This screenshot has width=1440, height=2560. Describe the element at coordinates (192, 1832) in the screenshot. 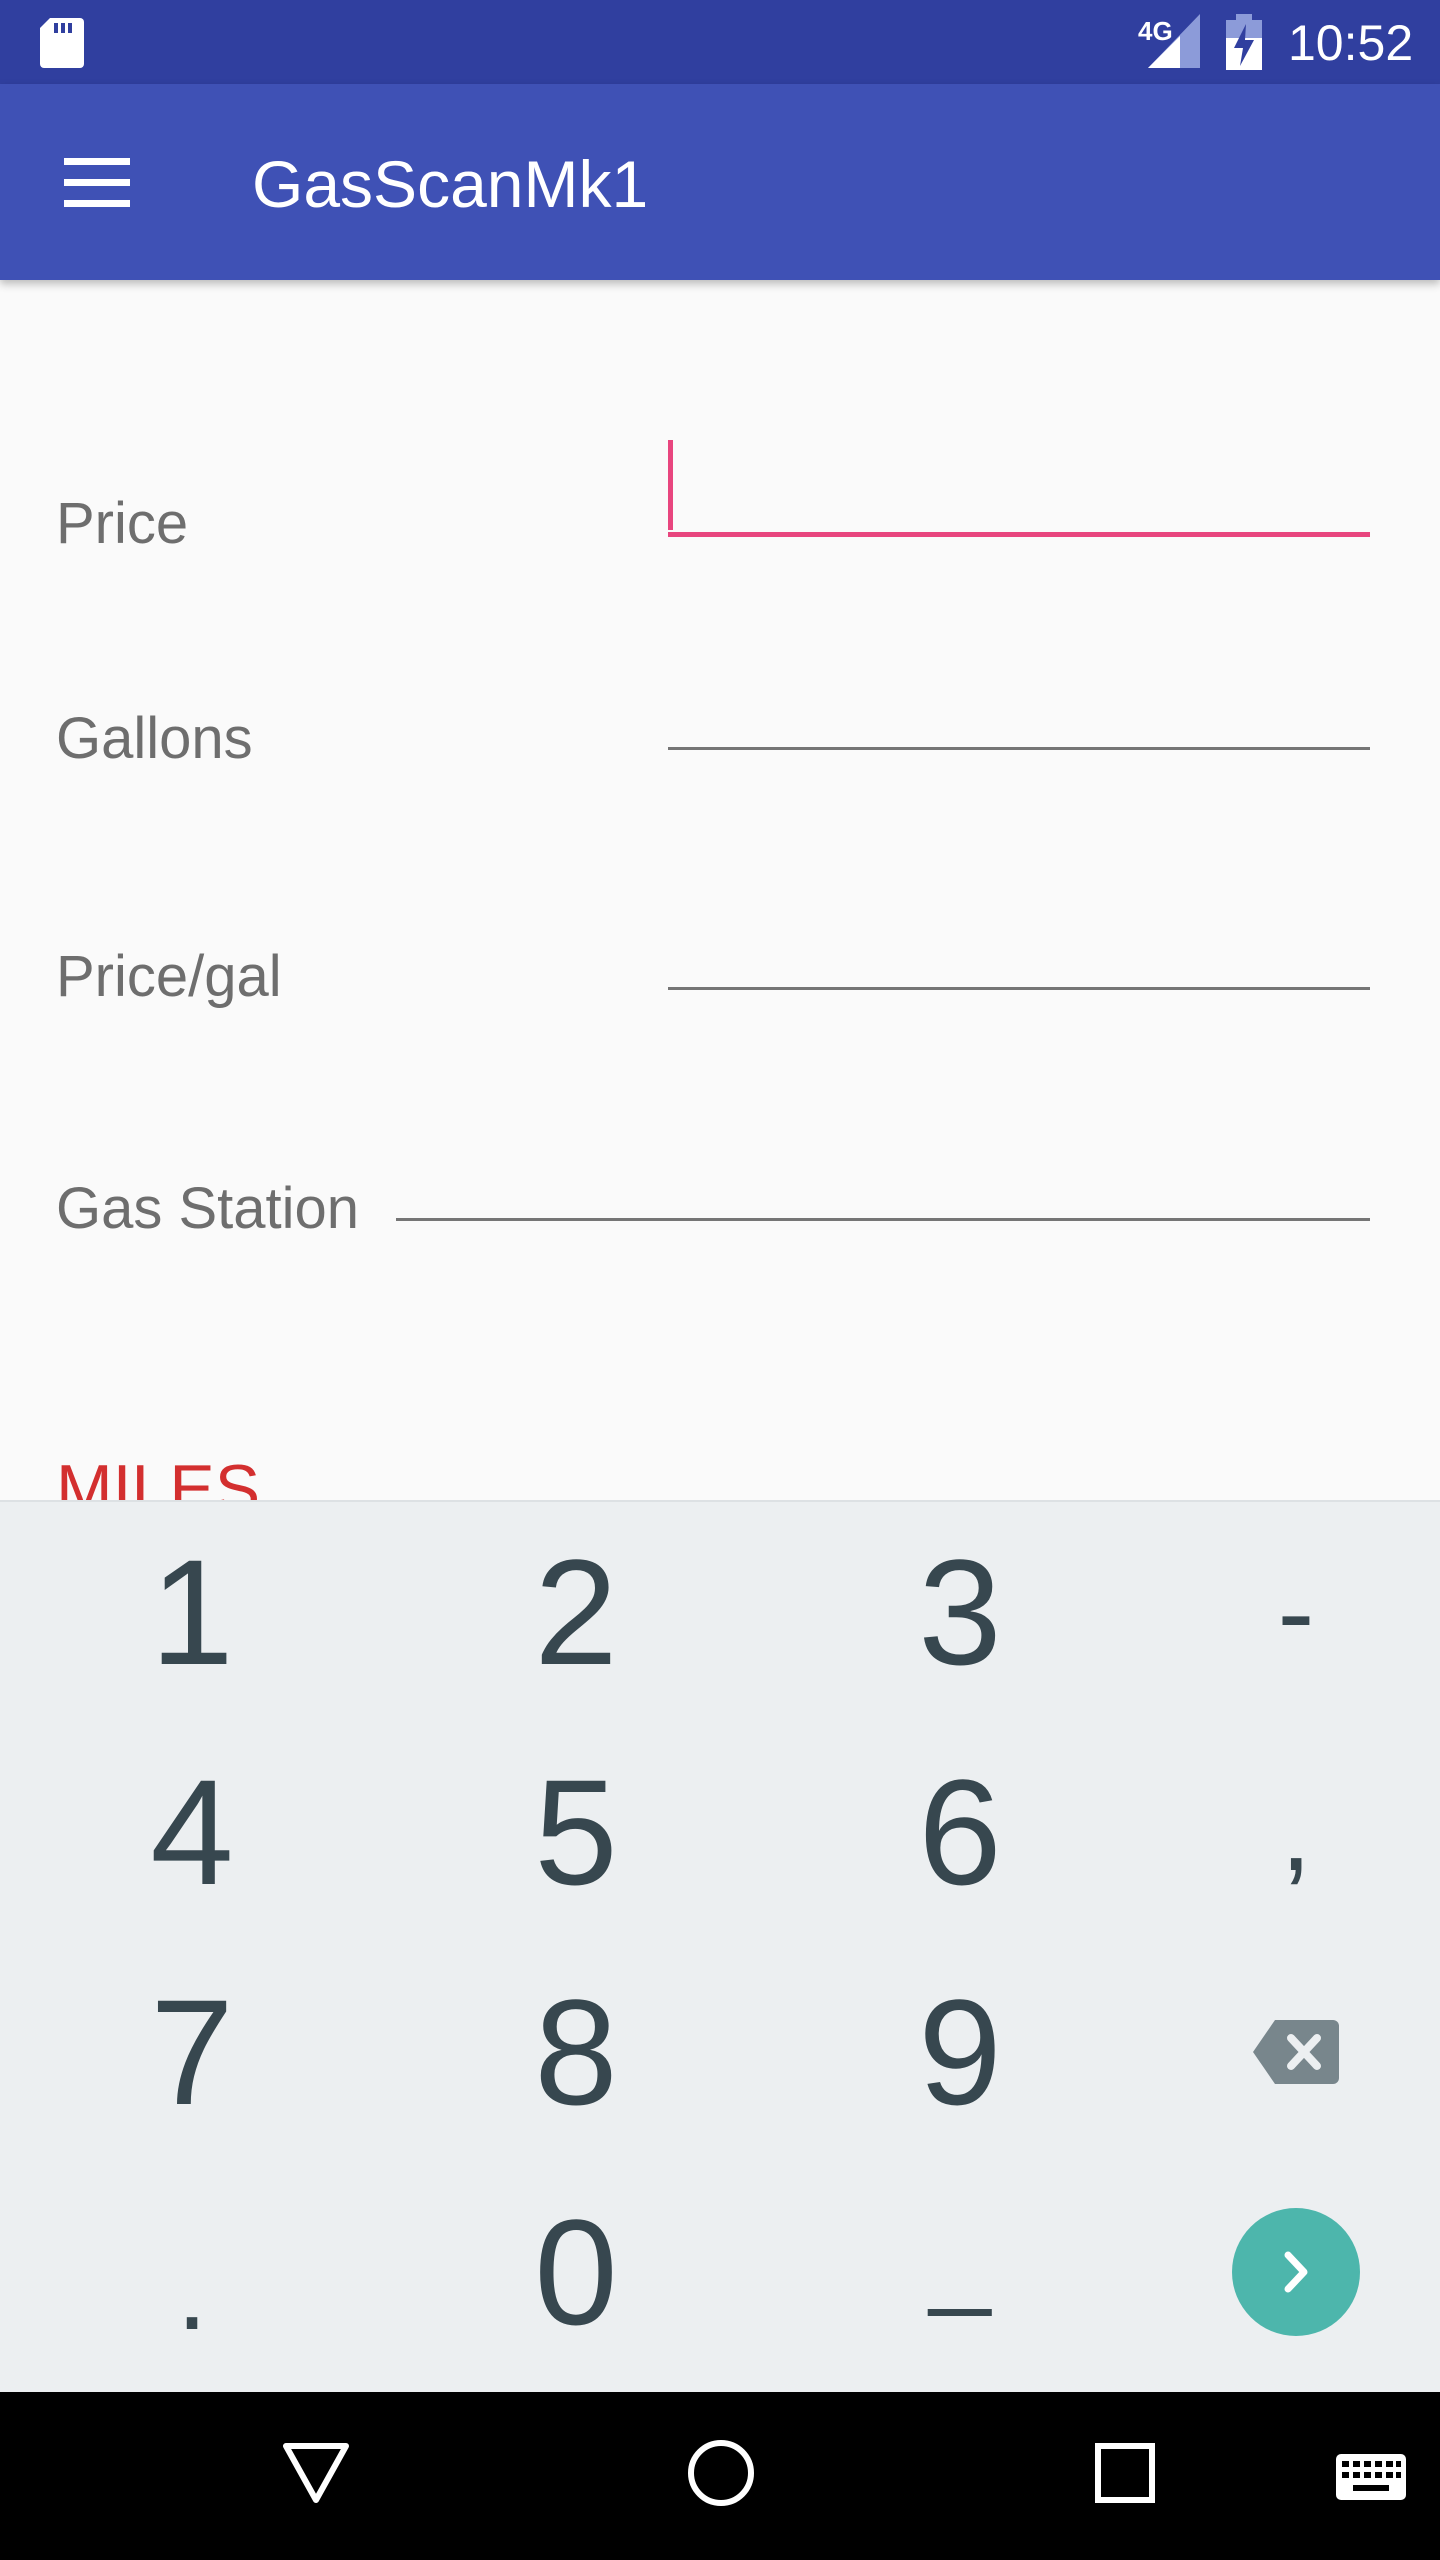

I see `key-4: 4` at that location.